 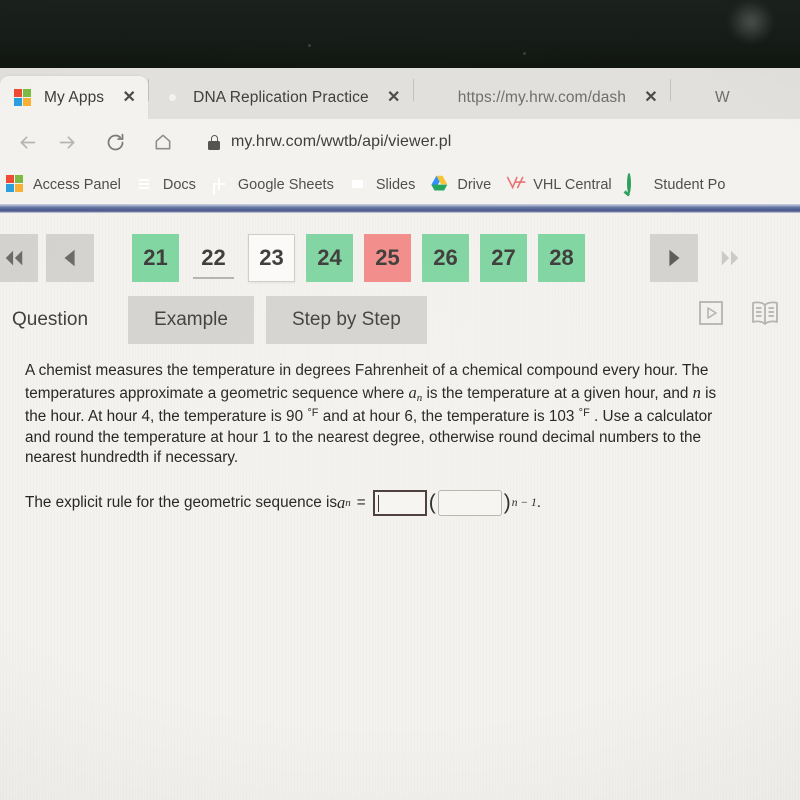 I want to click on browser-tab-title: https://my.hrw.com/dash, so click(x=541, y=97).